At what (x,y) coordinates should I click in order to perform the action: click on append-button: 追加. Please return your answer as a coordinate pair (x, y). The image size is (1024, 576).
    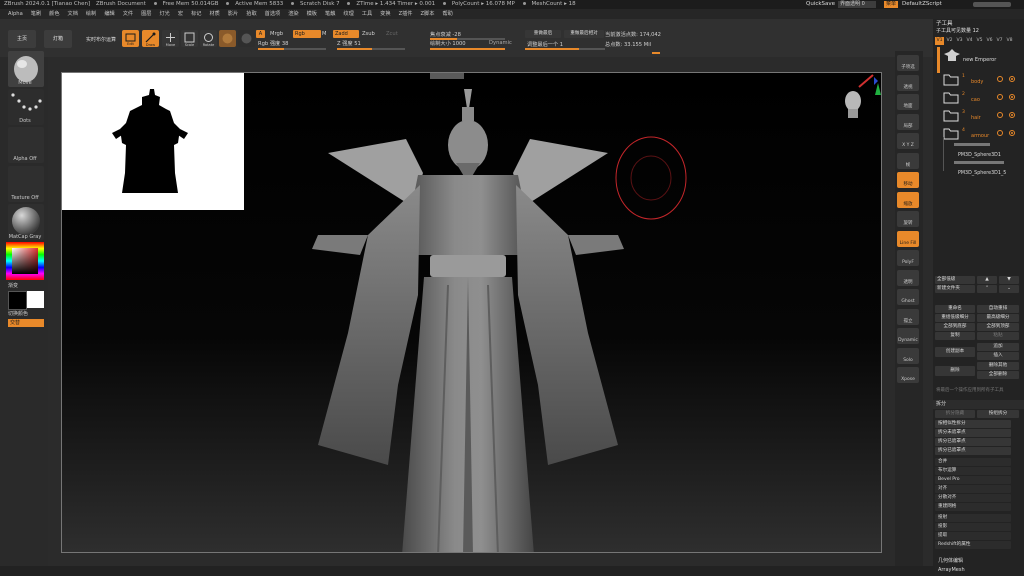
    Looking at the image, I should click on (998, 347).